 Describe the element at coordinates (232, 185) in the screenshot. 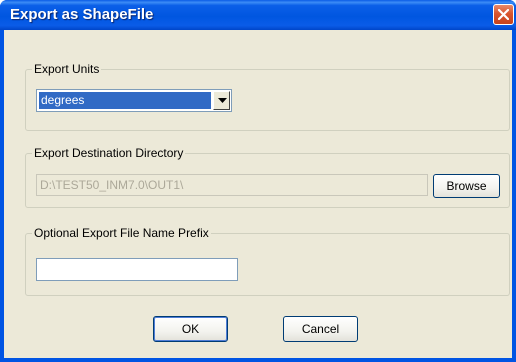

I see `destination-path-field: D:\TEST50_INM7.0\OUT1\` at that location.